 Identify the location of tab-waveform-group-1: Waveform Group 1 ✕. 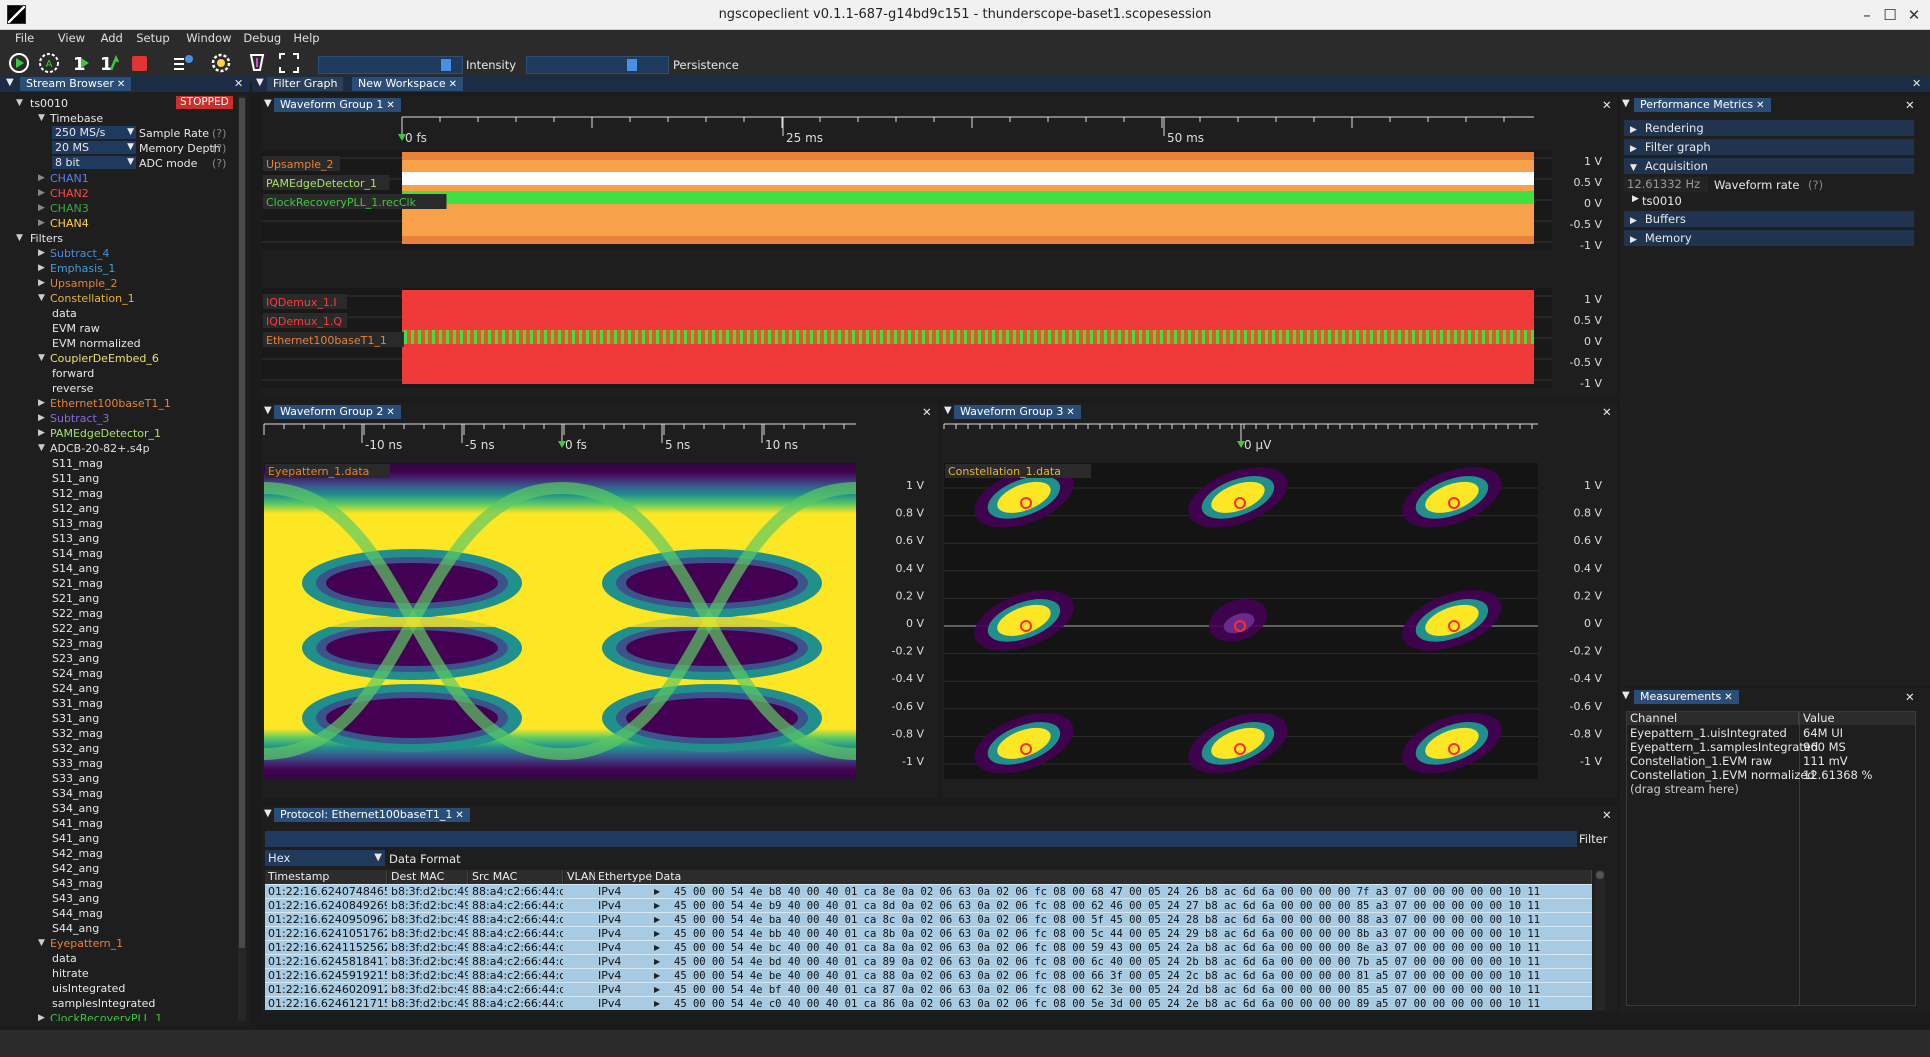
(337, 105).